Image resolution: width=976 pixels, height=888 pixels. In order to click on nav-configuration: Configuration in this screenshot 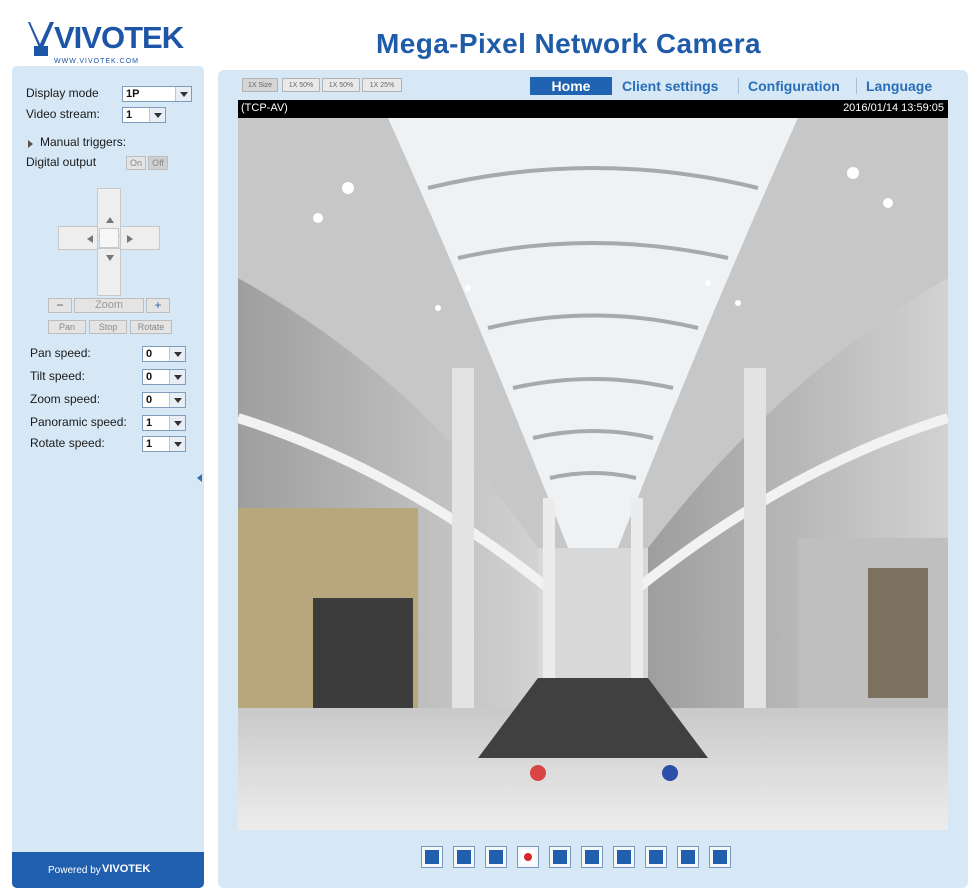, I will do `click(794, 86)`.